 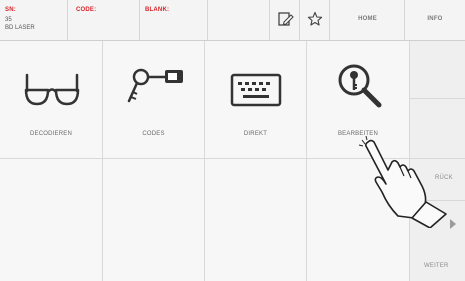 I want to click on edit-button, so click(x=285, y=20).